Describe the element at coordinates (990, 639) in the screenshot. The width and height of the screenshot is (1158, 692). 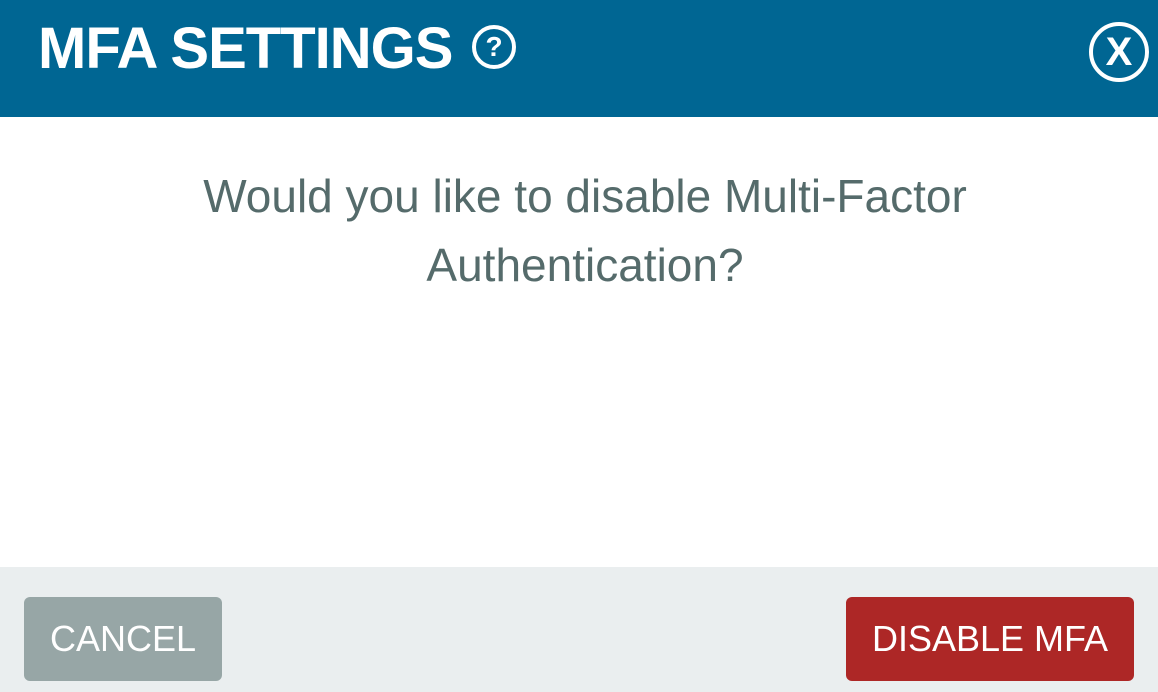
I see `disable-mfa-button: DISABLE MFA` at that location.